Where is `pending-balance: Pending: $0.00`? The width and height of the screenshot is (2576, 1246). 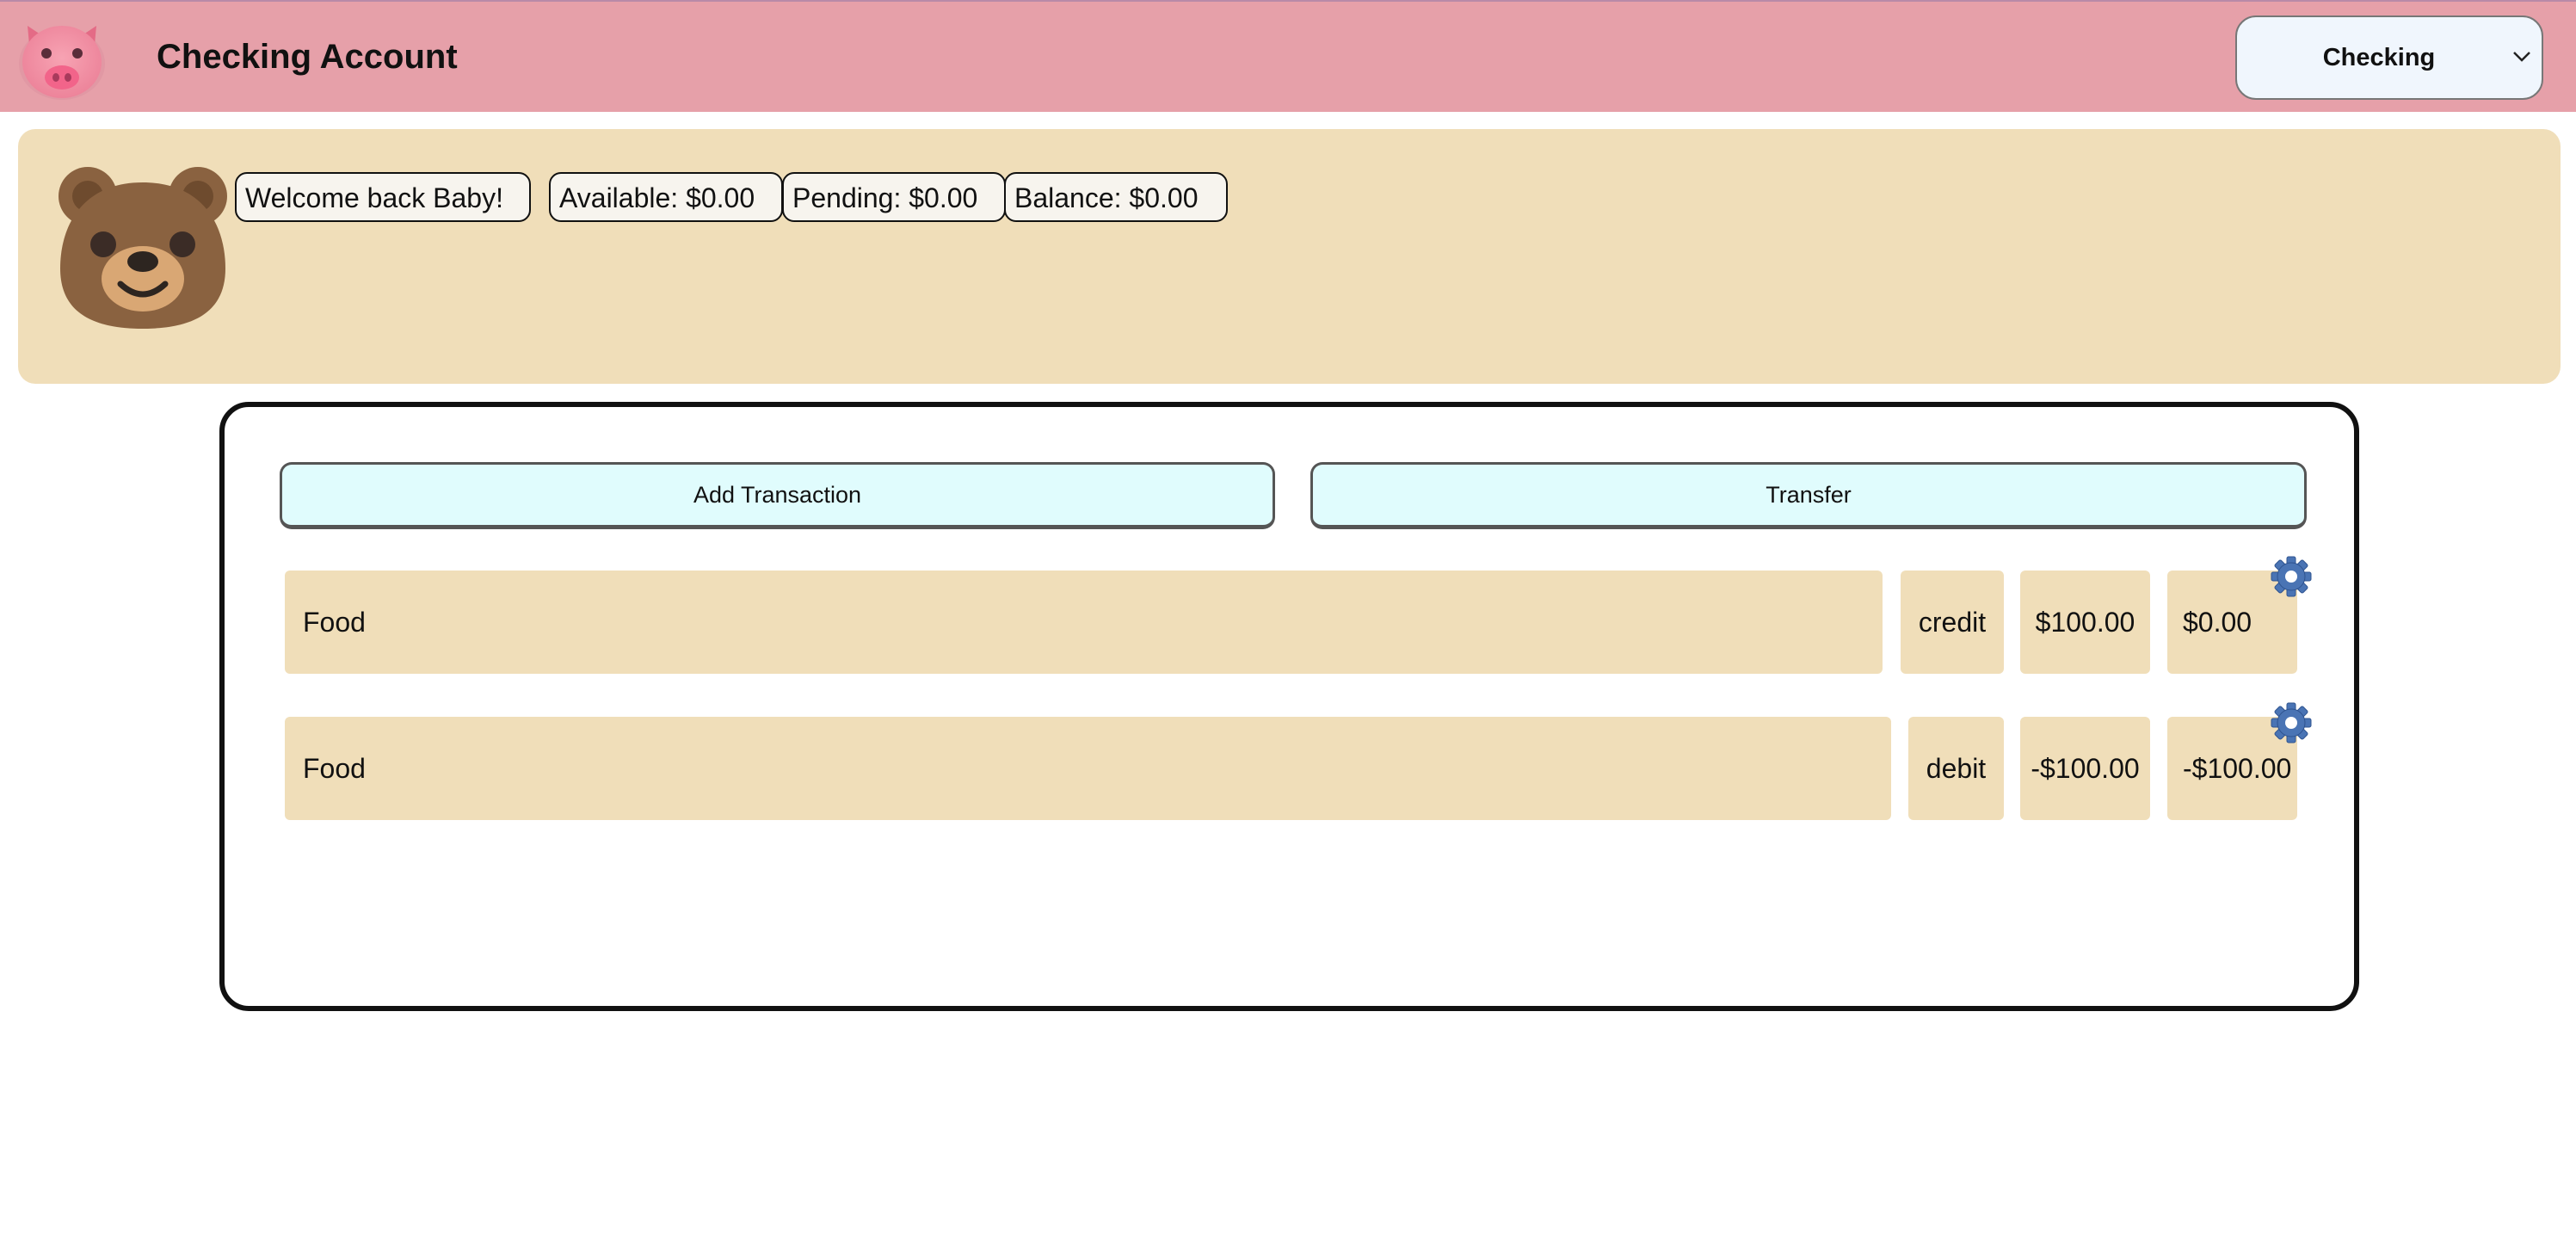 pending-balance: Pending: $0.00 is located at coordinates (894, 197).